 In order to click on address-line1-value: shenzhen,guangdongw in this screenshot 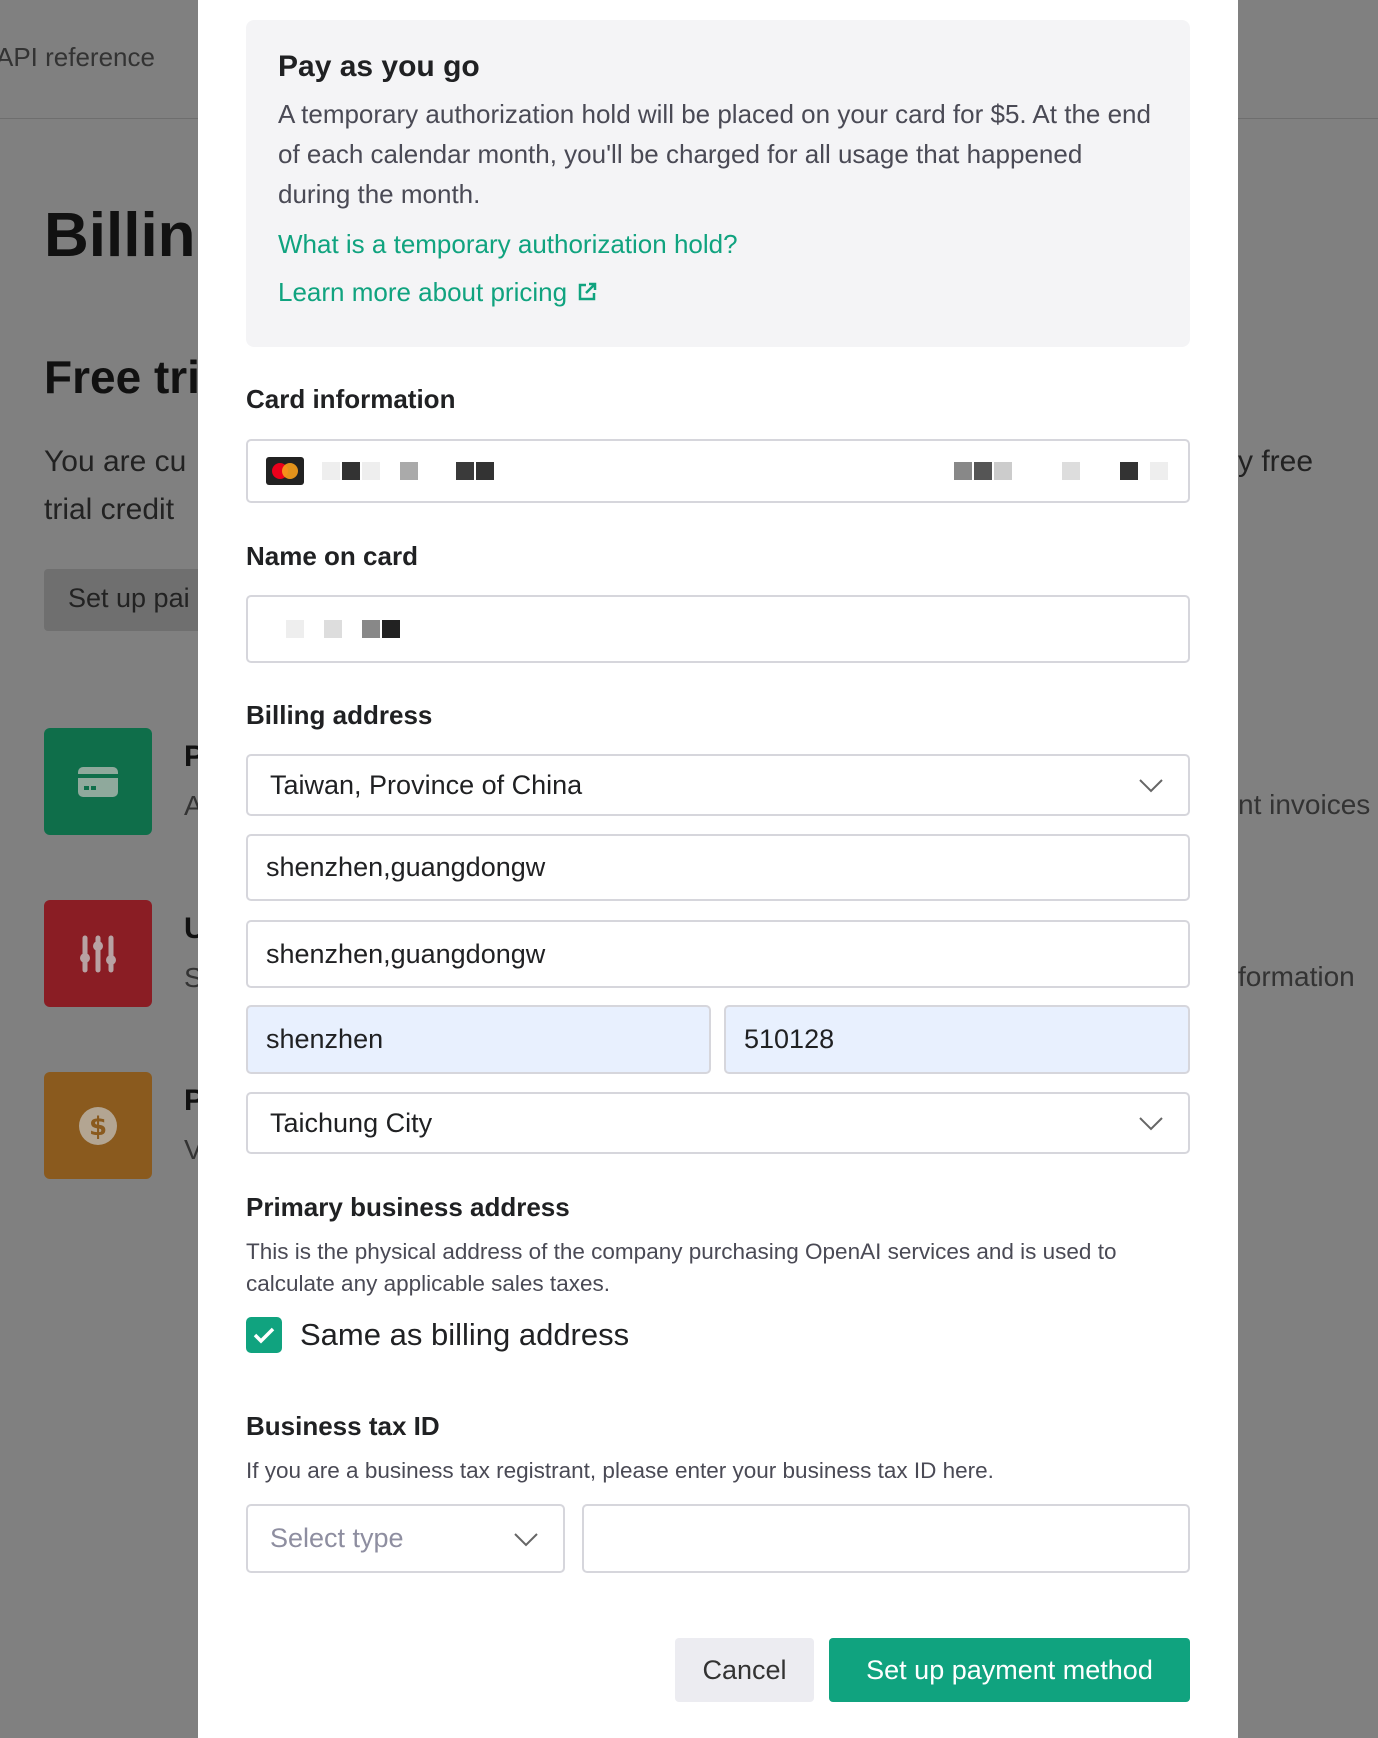, I will do `click(406, 867)`.